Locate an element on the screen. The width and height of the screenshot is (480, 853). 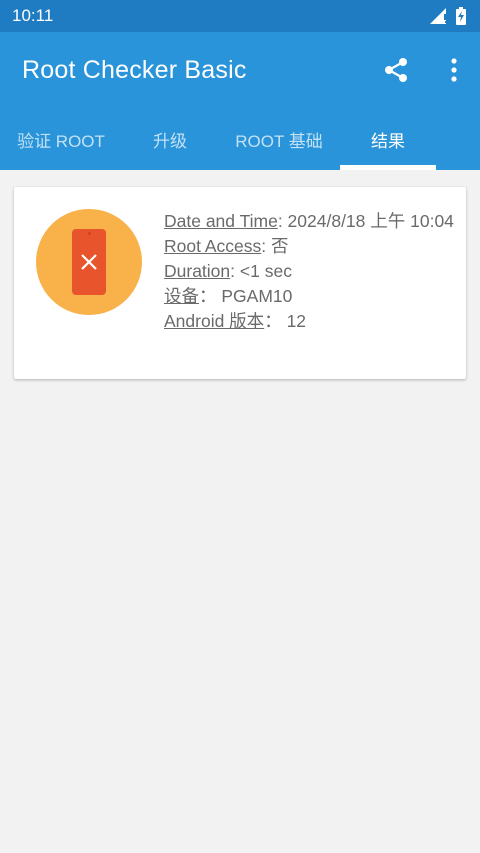
status-time: 10:11 is located at coordinates (33, 15).